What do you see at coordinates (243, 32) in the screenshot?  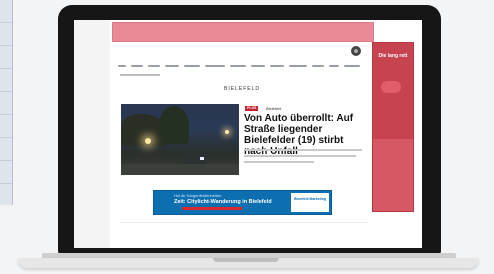 I see `top-advertisement` at bounding box center [243, 32].